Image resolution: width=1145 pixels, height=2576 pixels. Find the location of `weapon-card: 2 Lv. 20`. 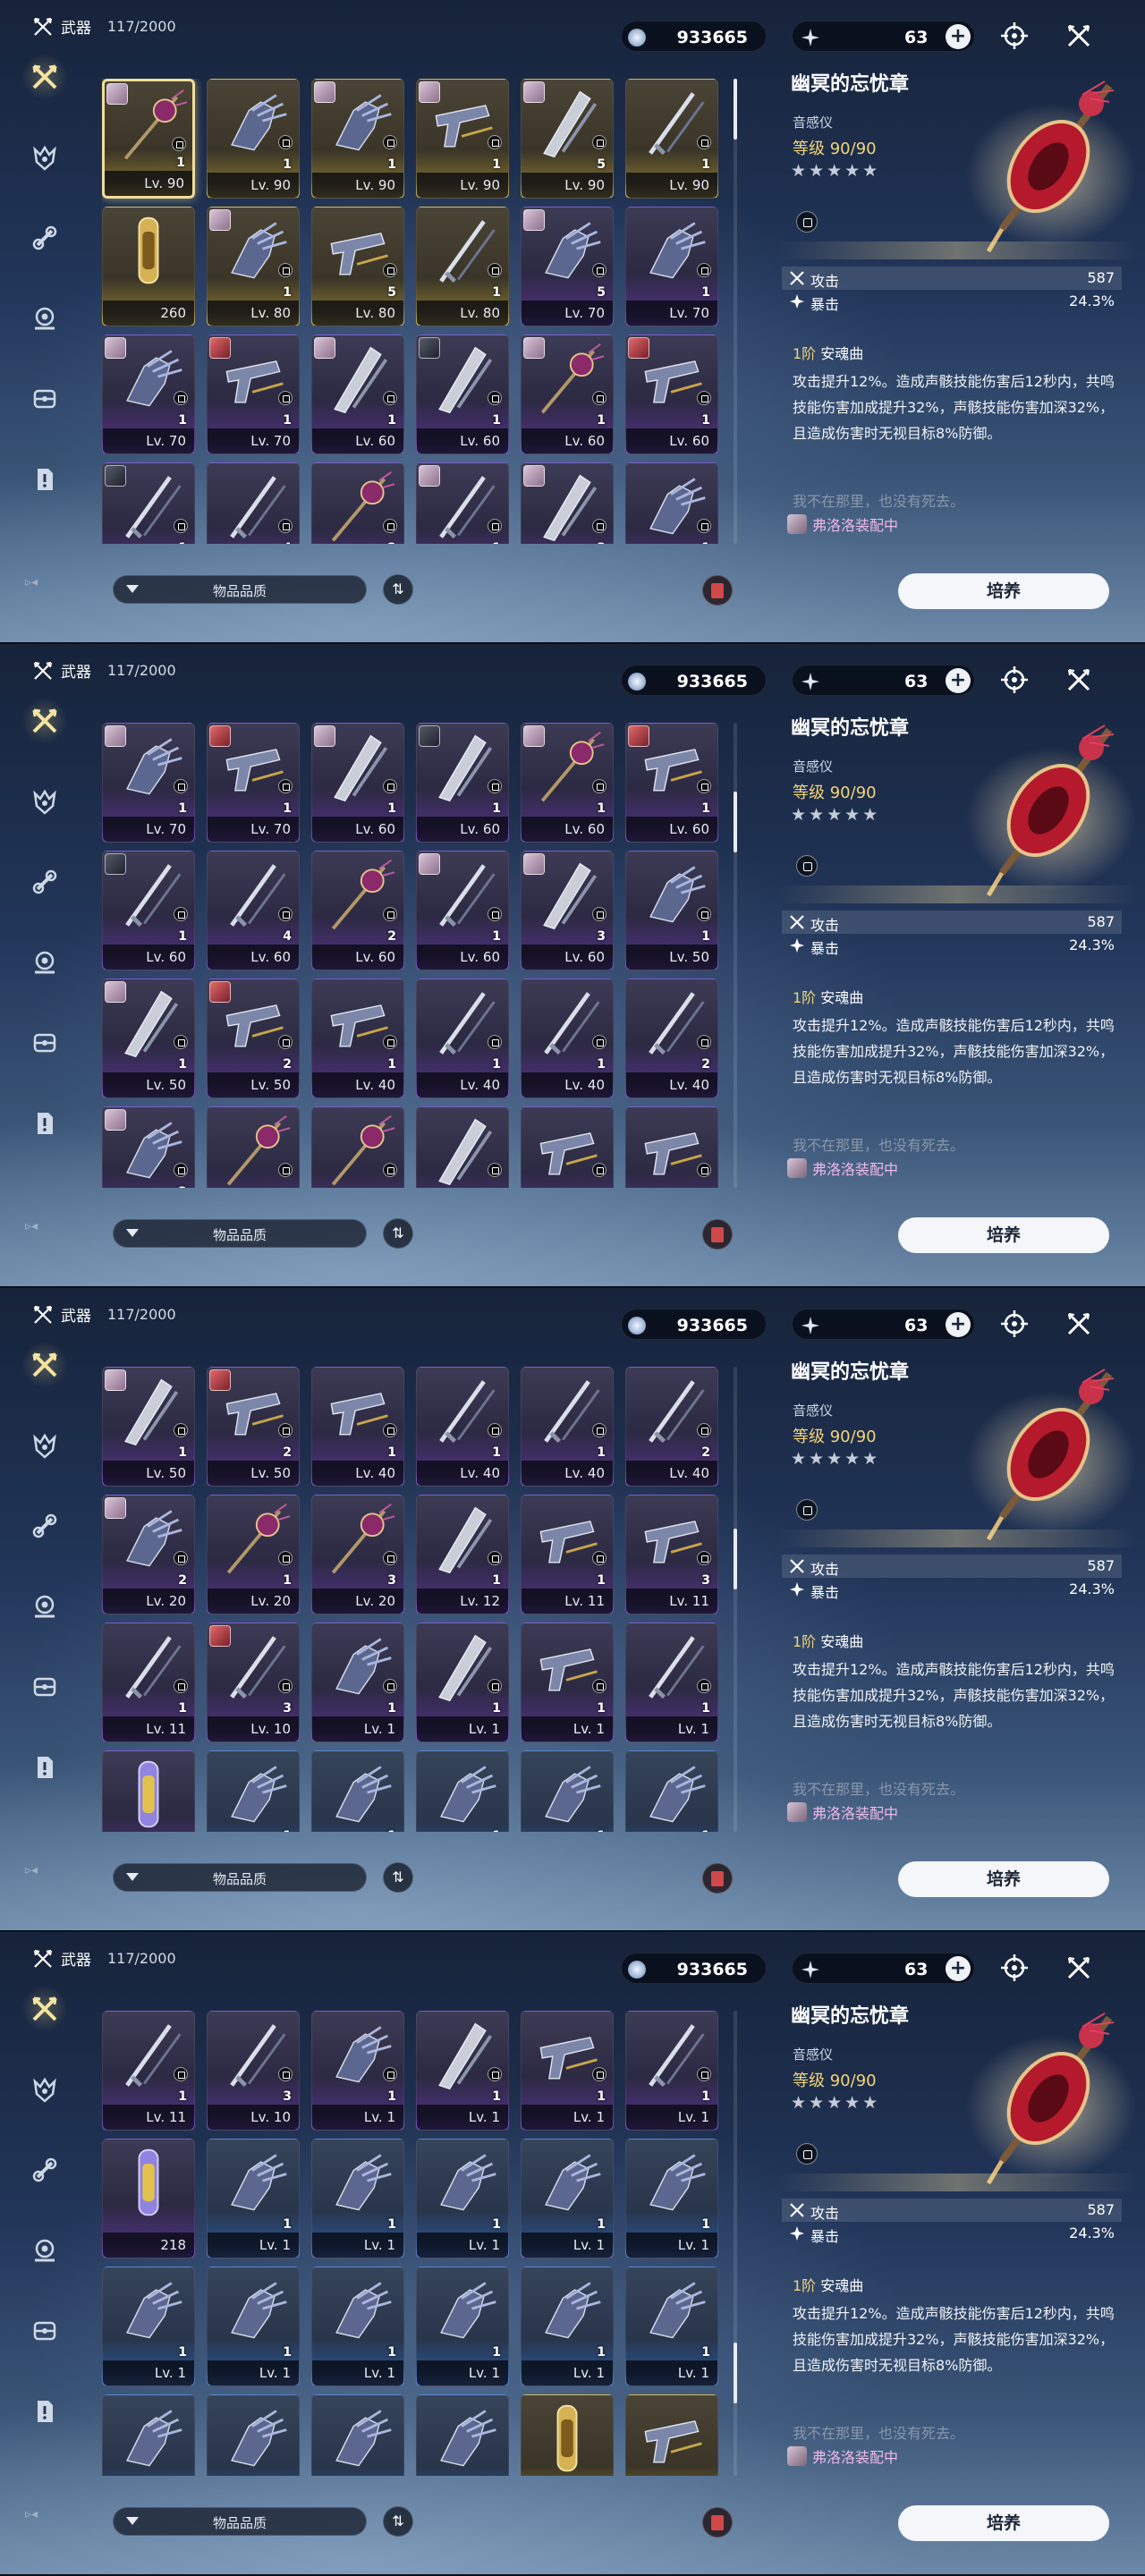

weapon-card: 2 Lv. 20 is located at coordinates (148, 1554).